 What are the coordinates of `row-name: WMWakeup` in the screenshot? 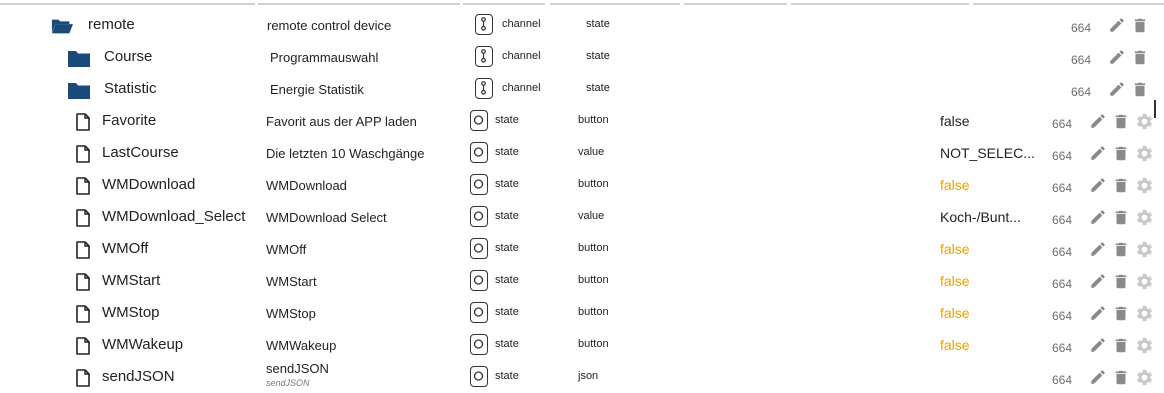 It's located at (142, 344).